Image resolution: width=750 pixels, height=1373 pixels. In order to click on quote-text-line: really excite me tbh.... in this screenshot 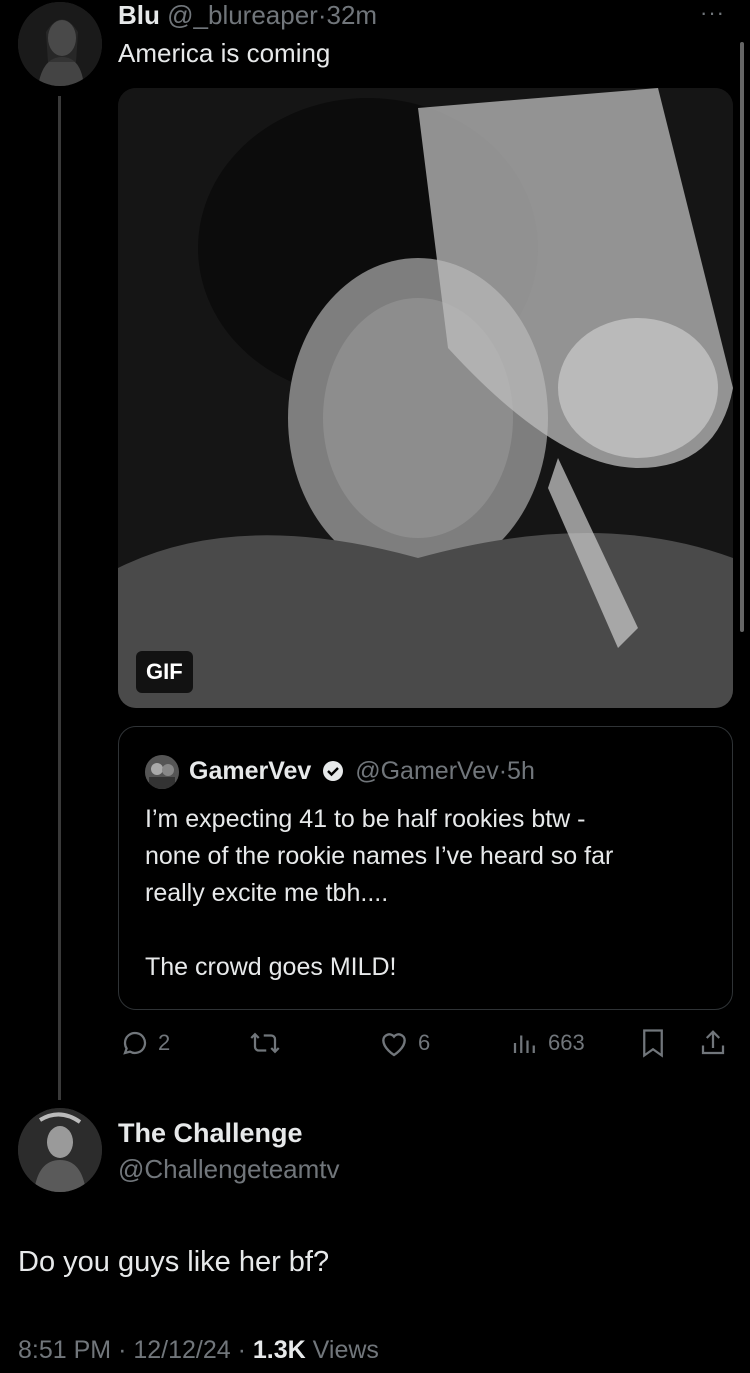, I will do `click(267, 893)`.